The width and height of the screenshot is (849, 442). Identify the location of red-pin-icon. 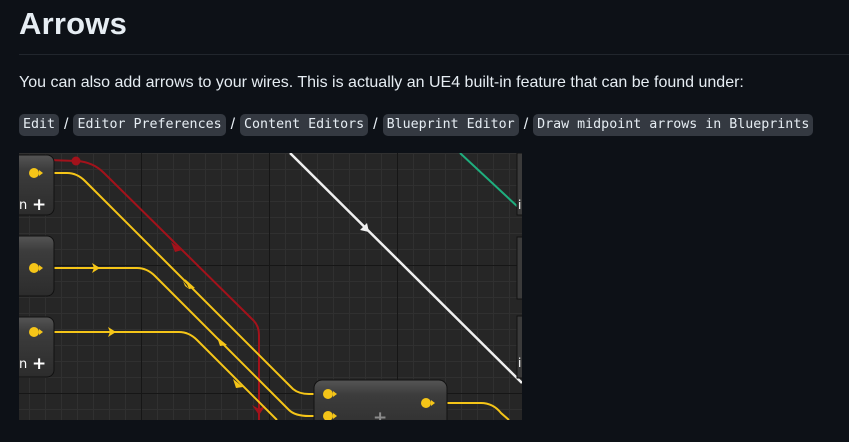
(76, 161).